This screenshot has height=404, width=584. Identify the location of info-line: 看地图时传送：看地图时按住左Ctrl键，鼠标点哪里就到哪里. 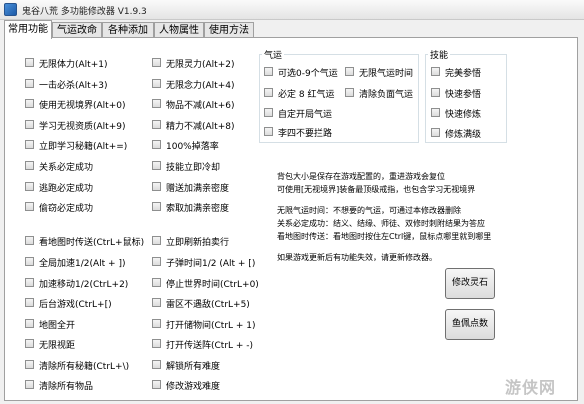
(384, 236).